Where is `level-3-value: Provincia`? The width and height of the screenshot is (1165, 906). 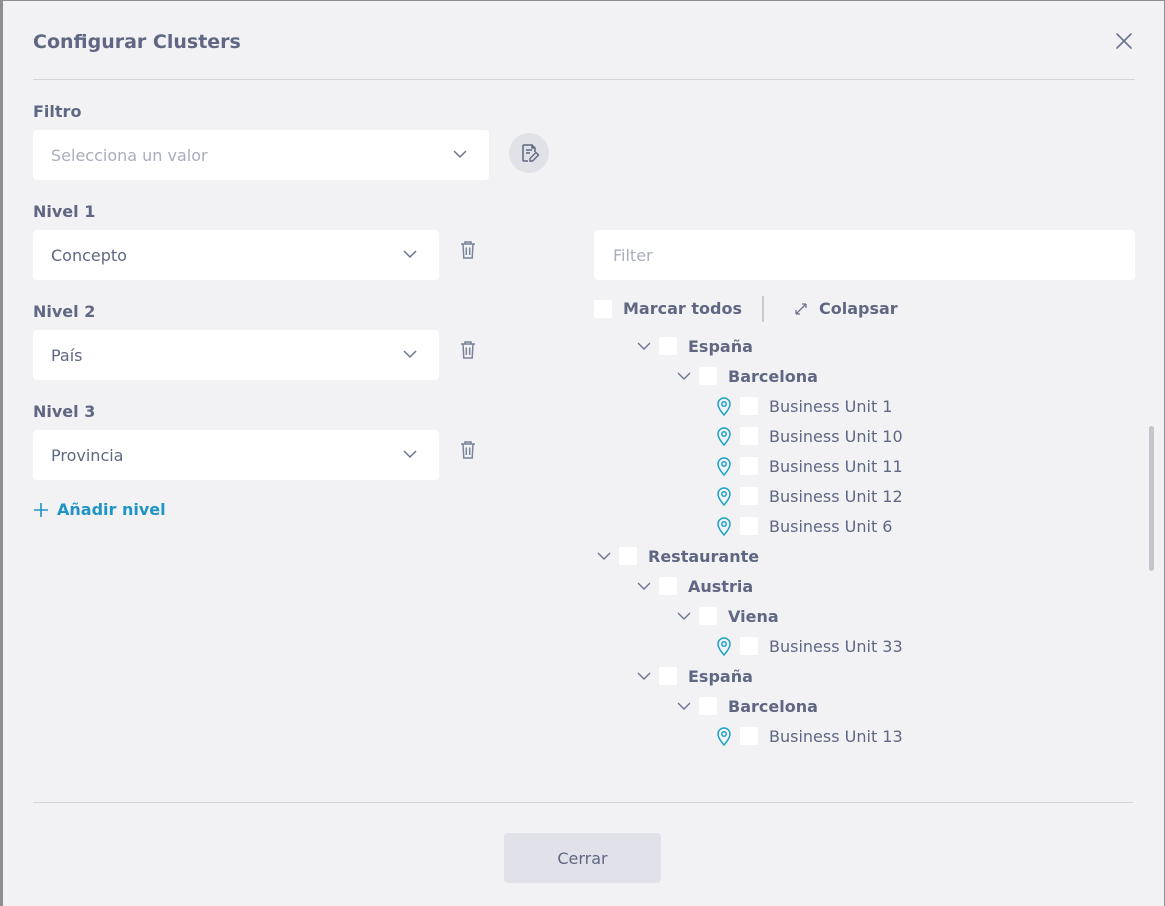 level-3-value: Provincia is located at coordinates (87, 455).